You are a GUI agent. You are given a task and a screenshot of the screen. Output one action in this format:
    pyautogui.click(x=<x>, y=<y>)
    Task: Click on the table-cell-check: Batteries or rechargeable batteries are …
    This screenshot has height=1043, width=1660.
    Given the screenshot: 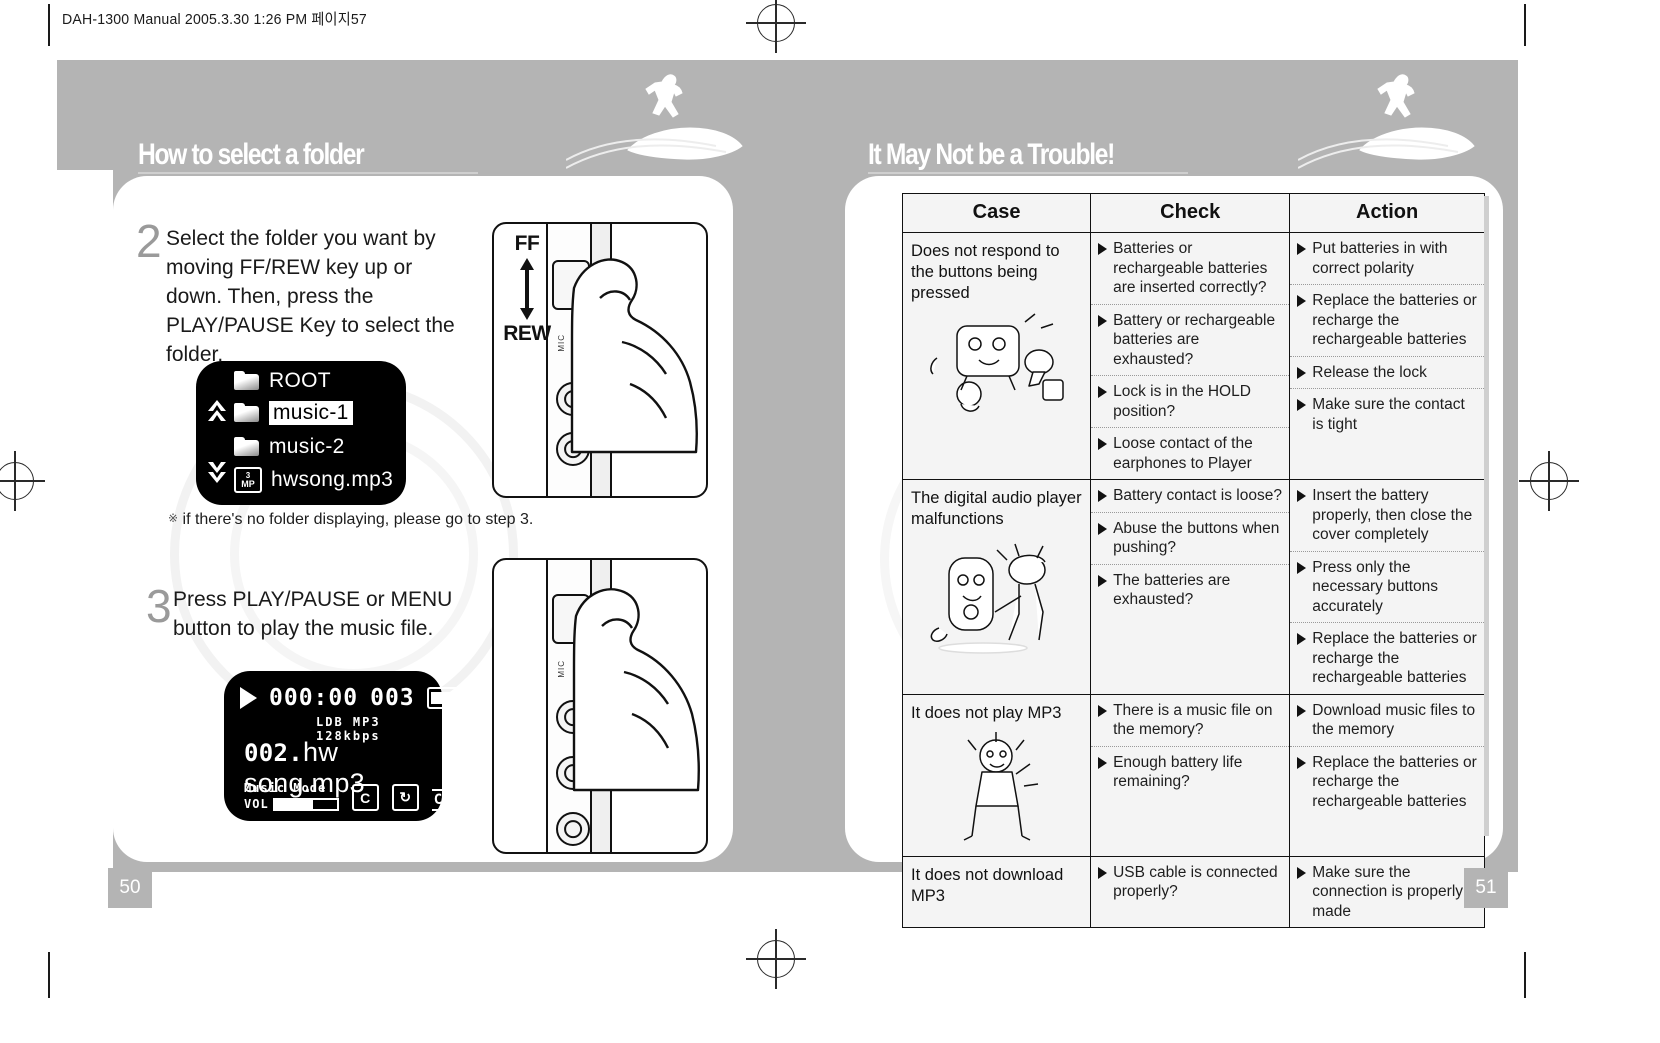 What is the action you would take?
    pyautogui.click(x=1190, y=356)
    